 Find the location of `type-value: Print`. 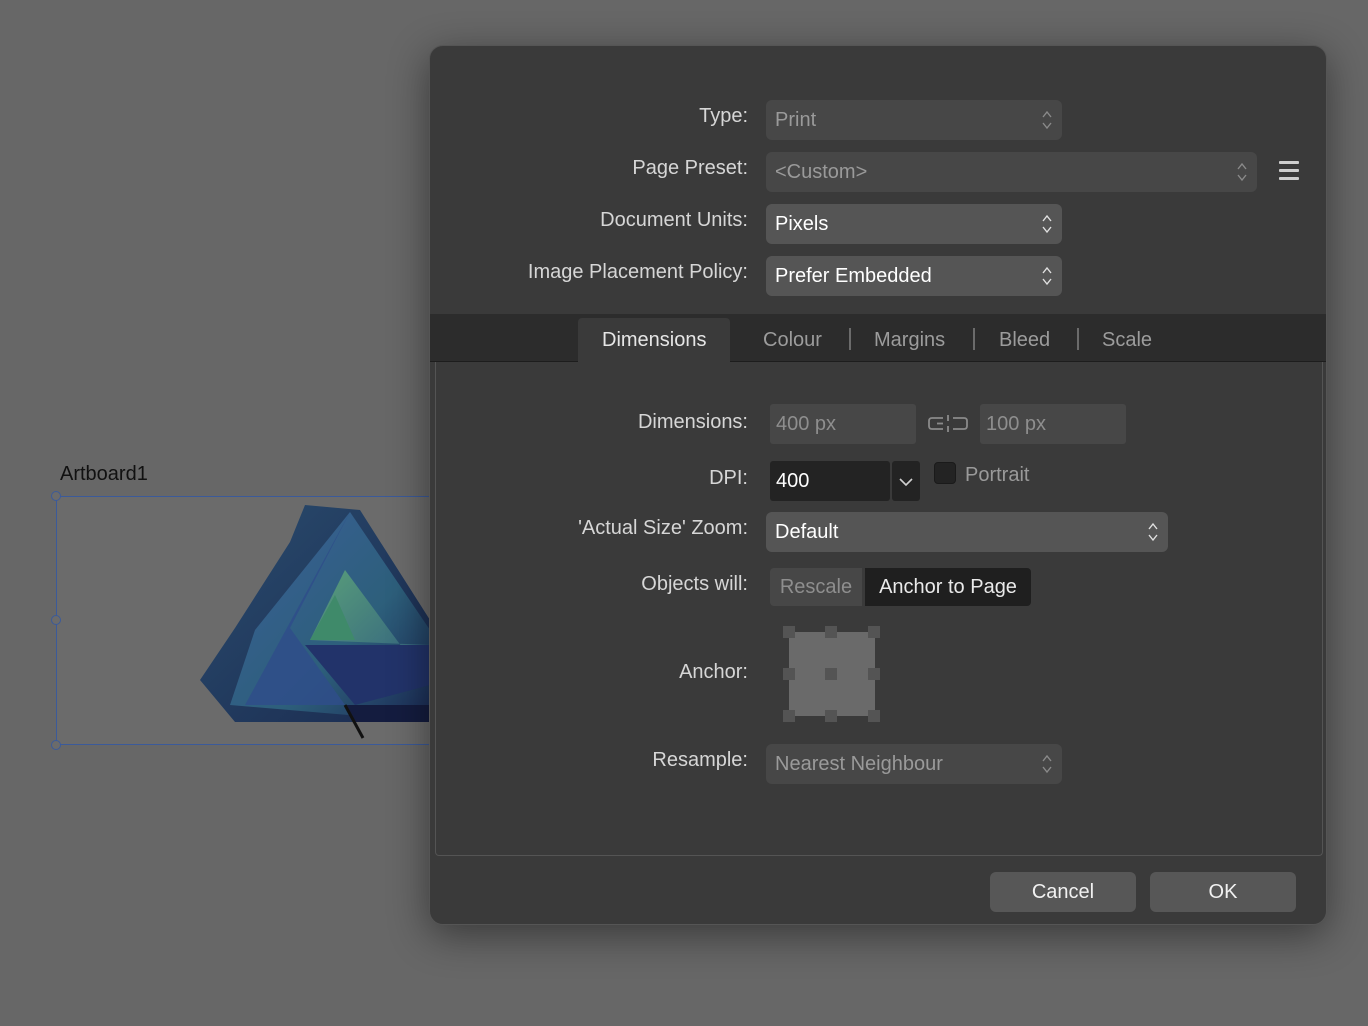

type-value: Print is located at coordinates (796, 120).